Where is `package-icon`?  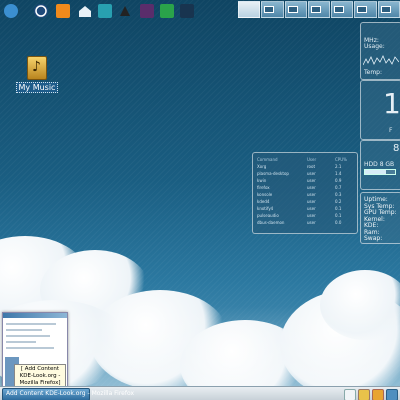
package-icon is located at coordinates (105, 11).